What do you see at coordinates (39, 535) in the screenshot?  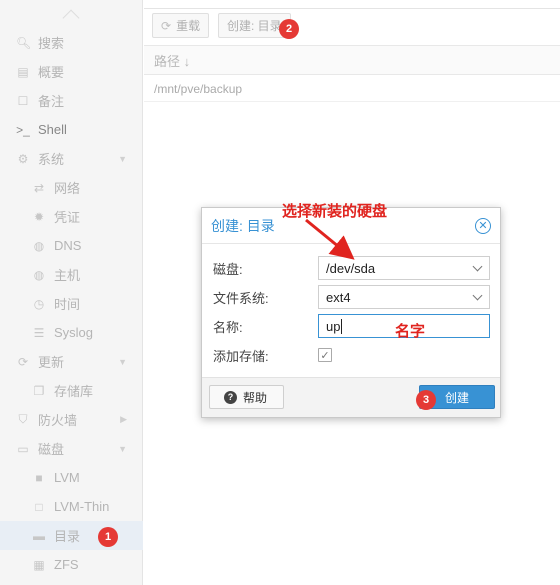 I see `folder-icon: ▬` at bounding box center [39, 535].